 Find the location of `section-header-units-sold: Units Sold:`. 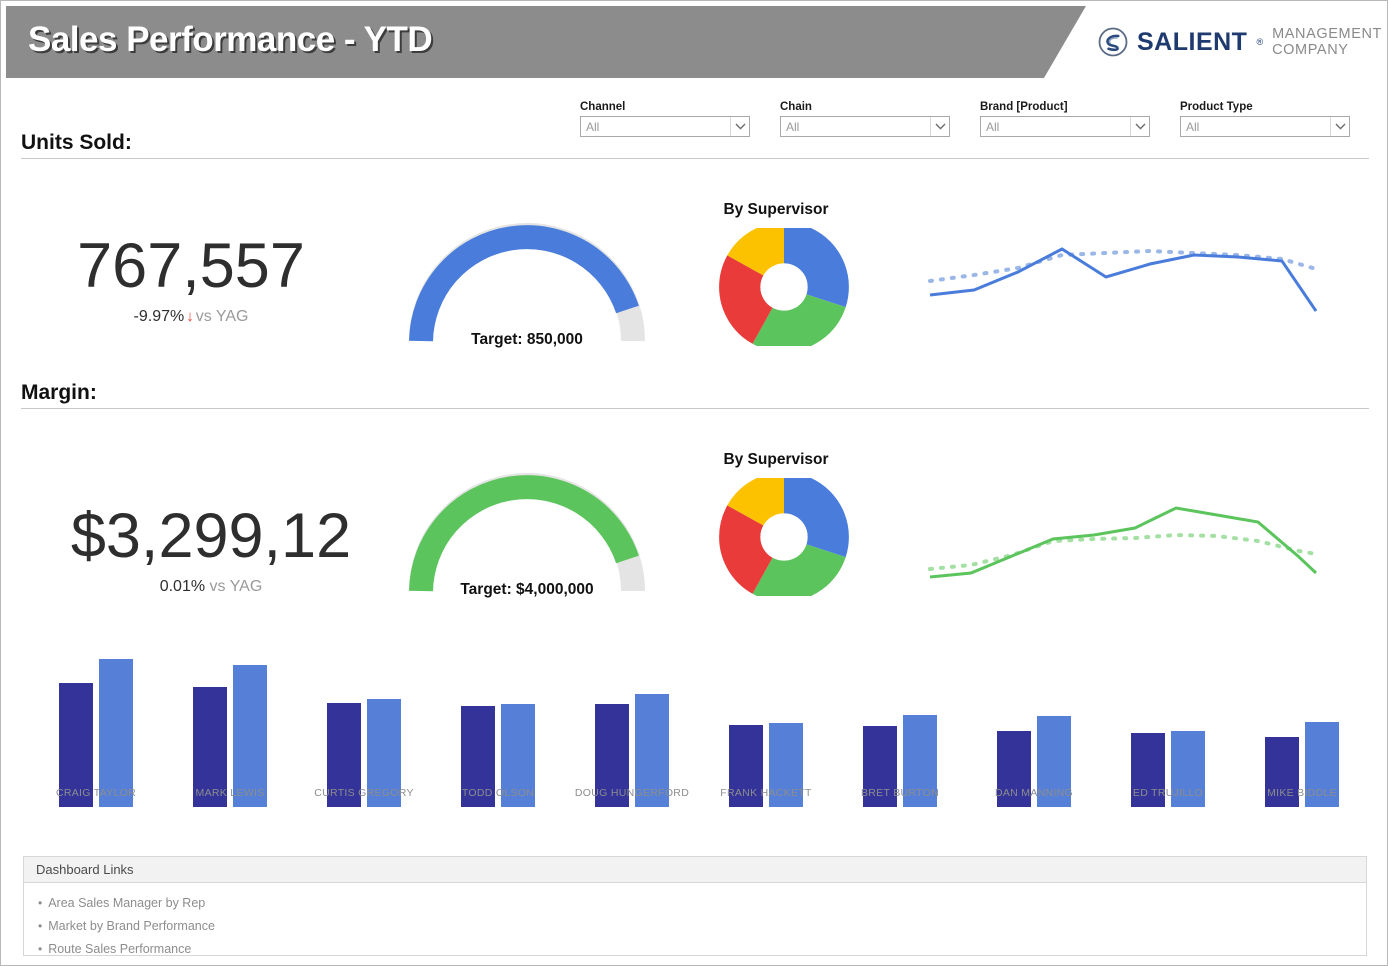

section-header-units-sold: Units Sold: is located at coordinates (695, 145).